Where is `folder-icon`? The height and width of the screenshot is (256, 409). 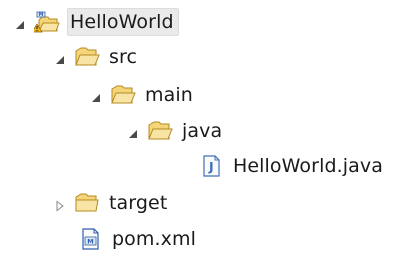
folder-icon is located at coordinates (87, 203).